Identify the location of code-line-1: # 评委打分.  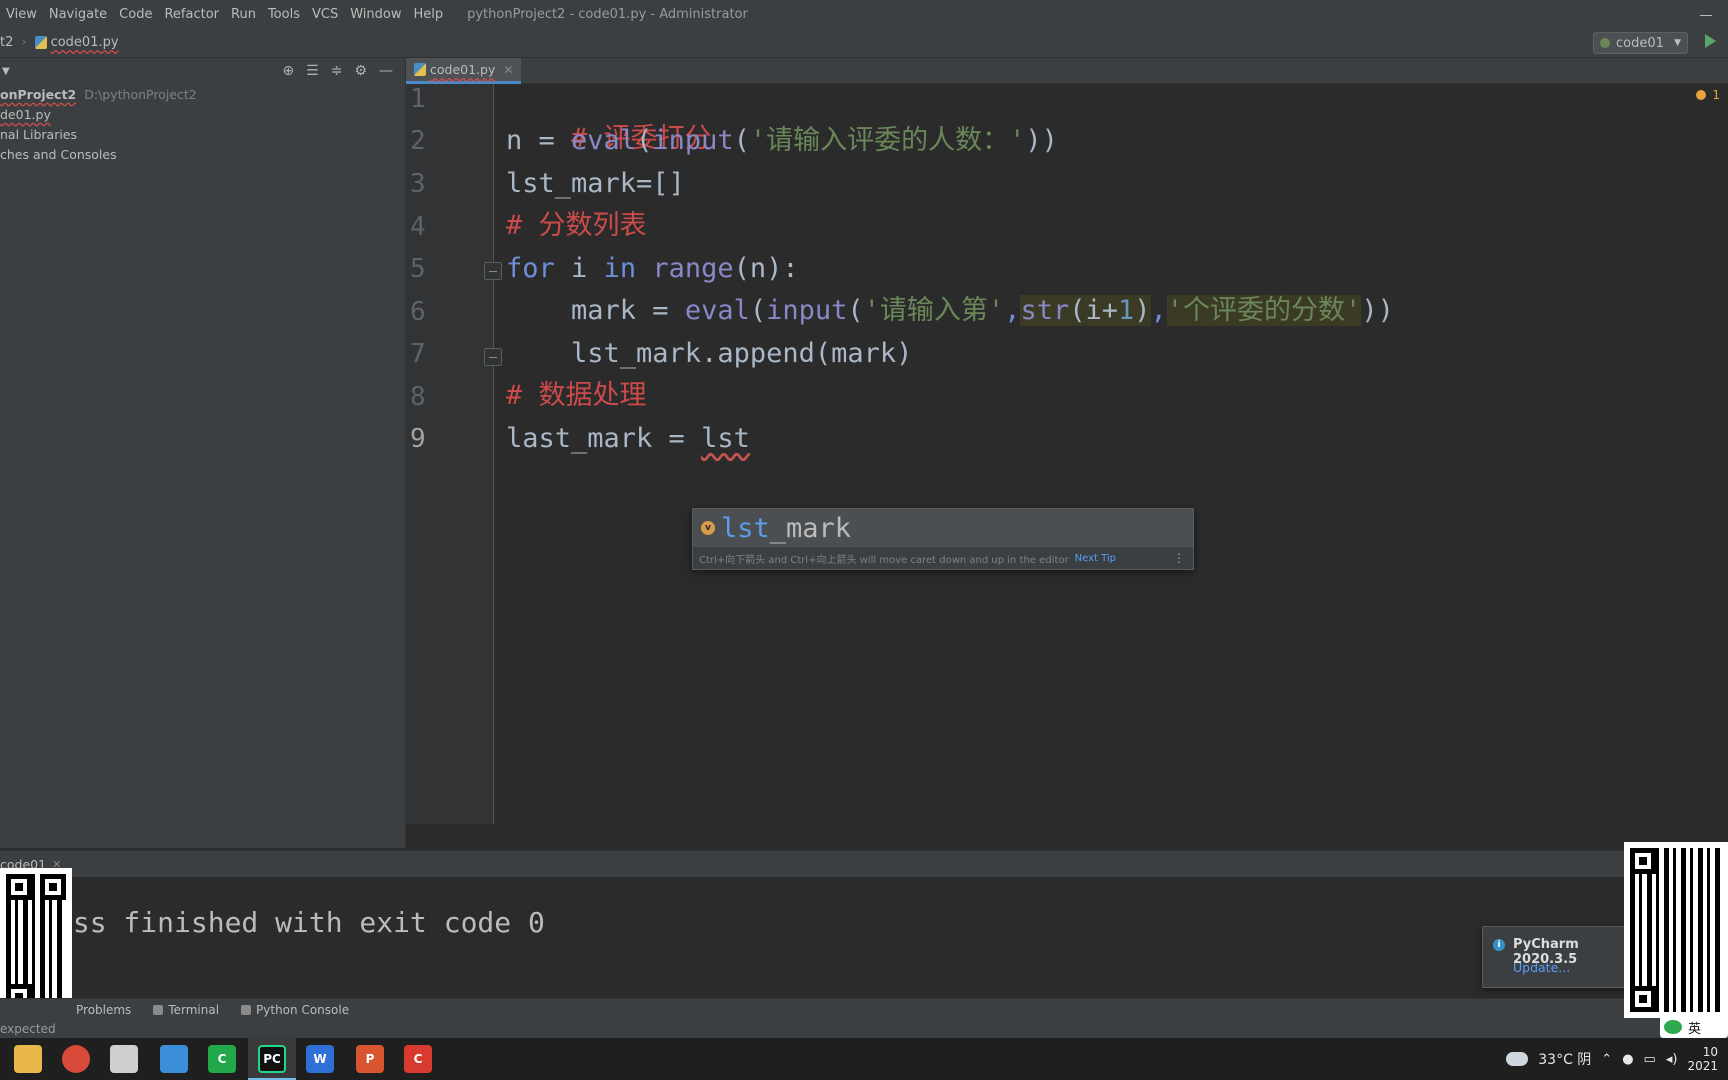
(609, 116).